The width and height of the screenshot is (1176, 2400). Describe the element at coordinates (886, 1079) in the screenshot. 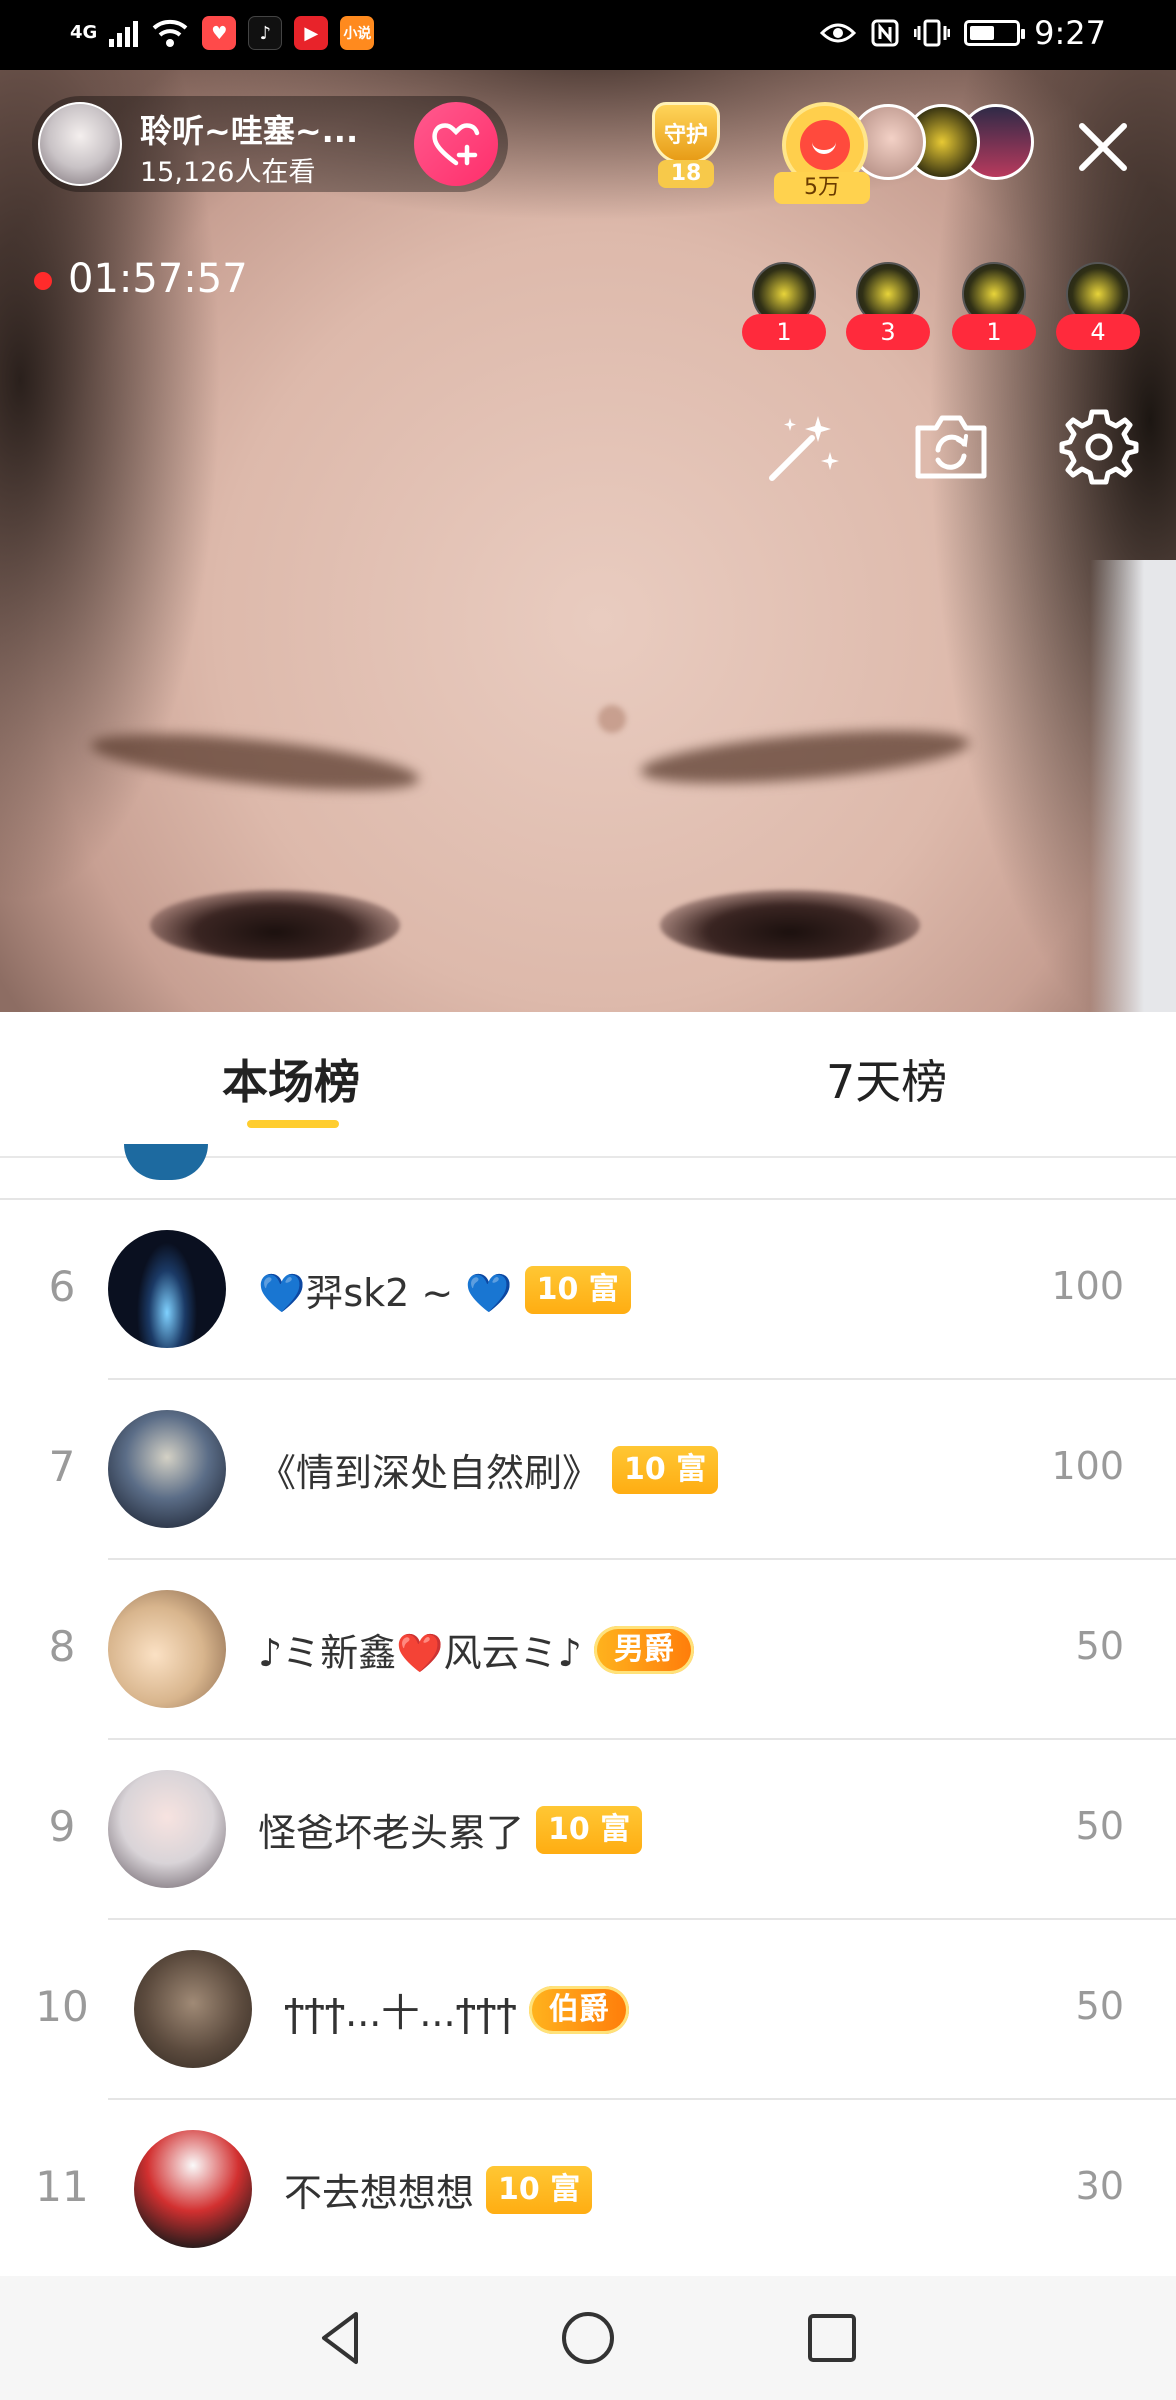

I see `tab-seven-days: 7天榜` at that location.